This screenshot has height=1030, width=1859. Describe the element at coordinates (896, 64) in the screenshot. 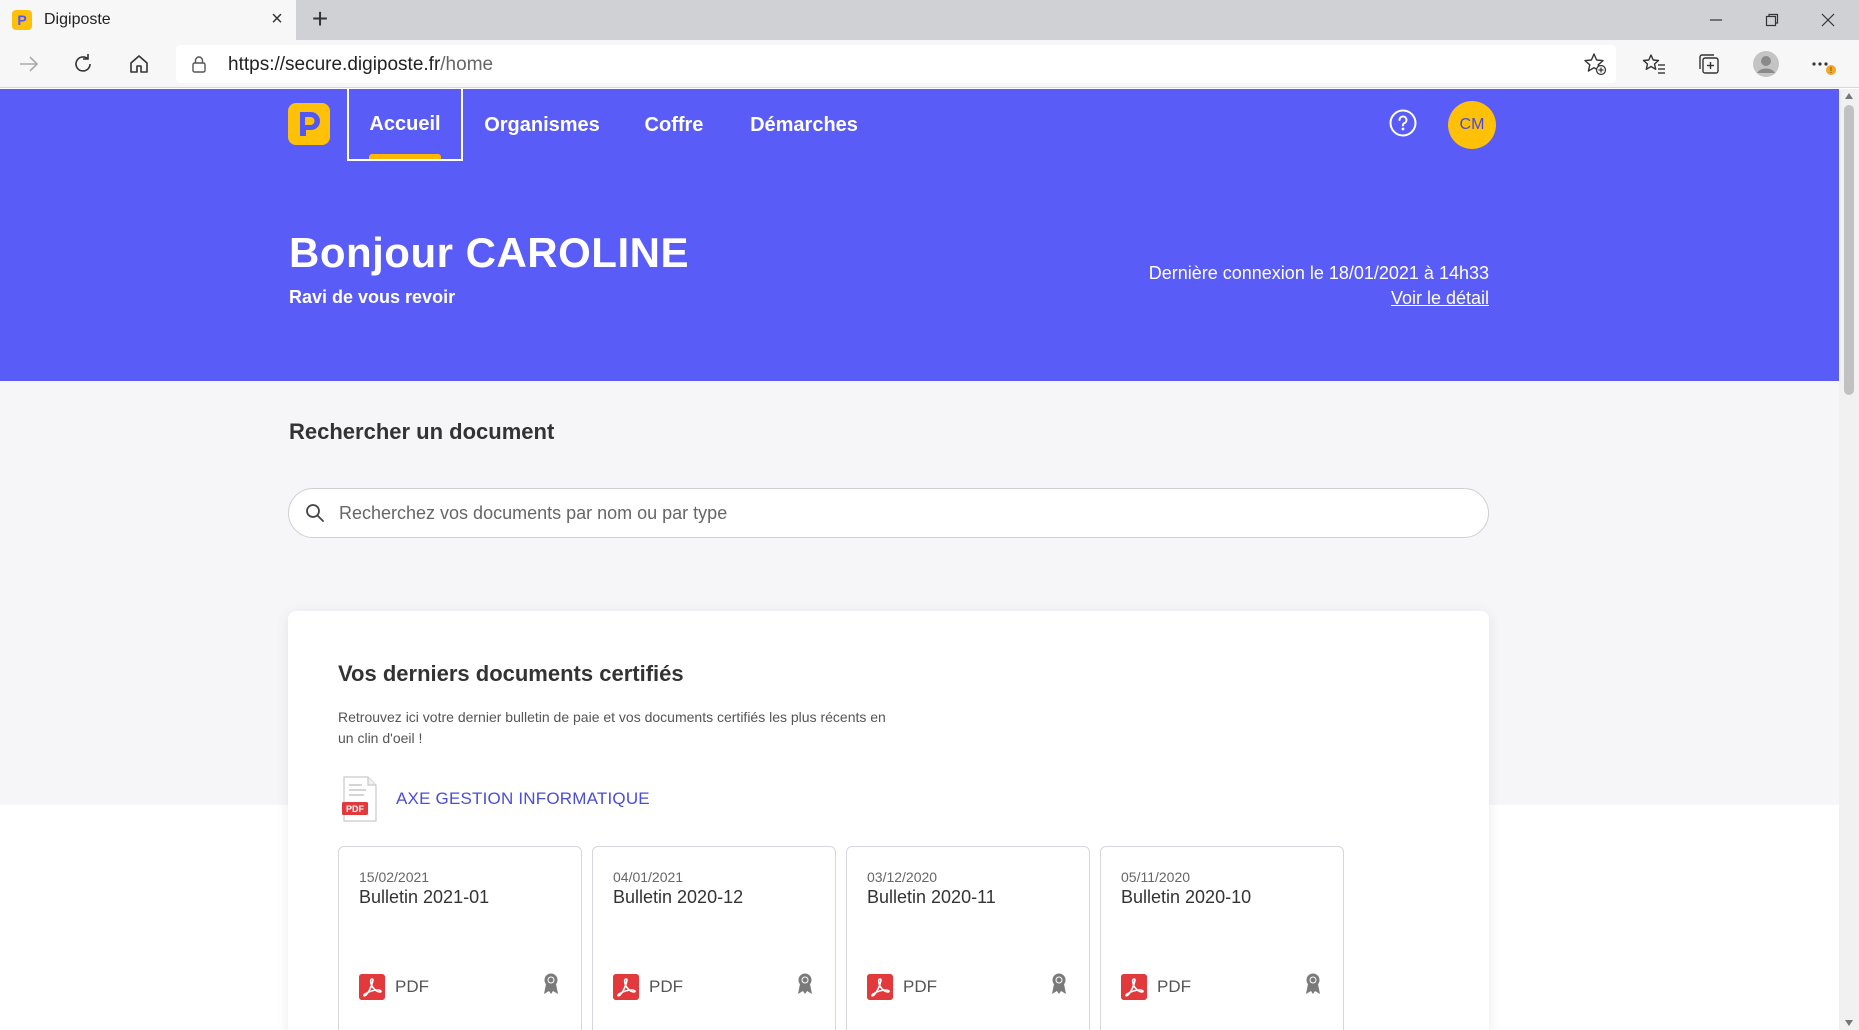

I see `address-bar: https://secure.digiposte.fr/home` at that location.